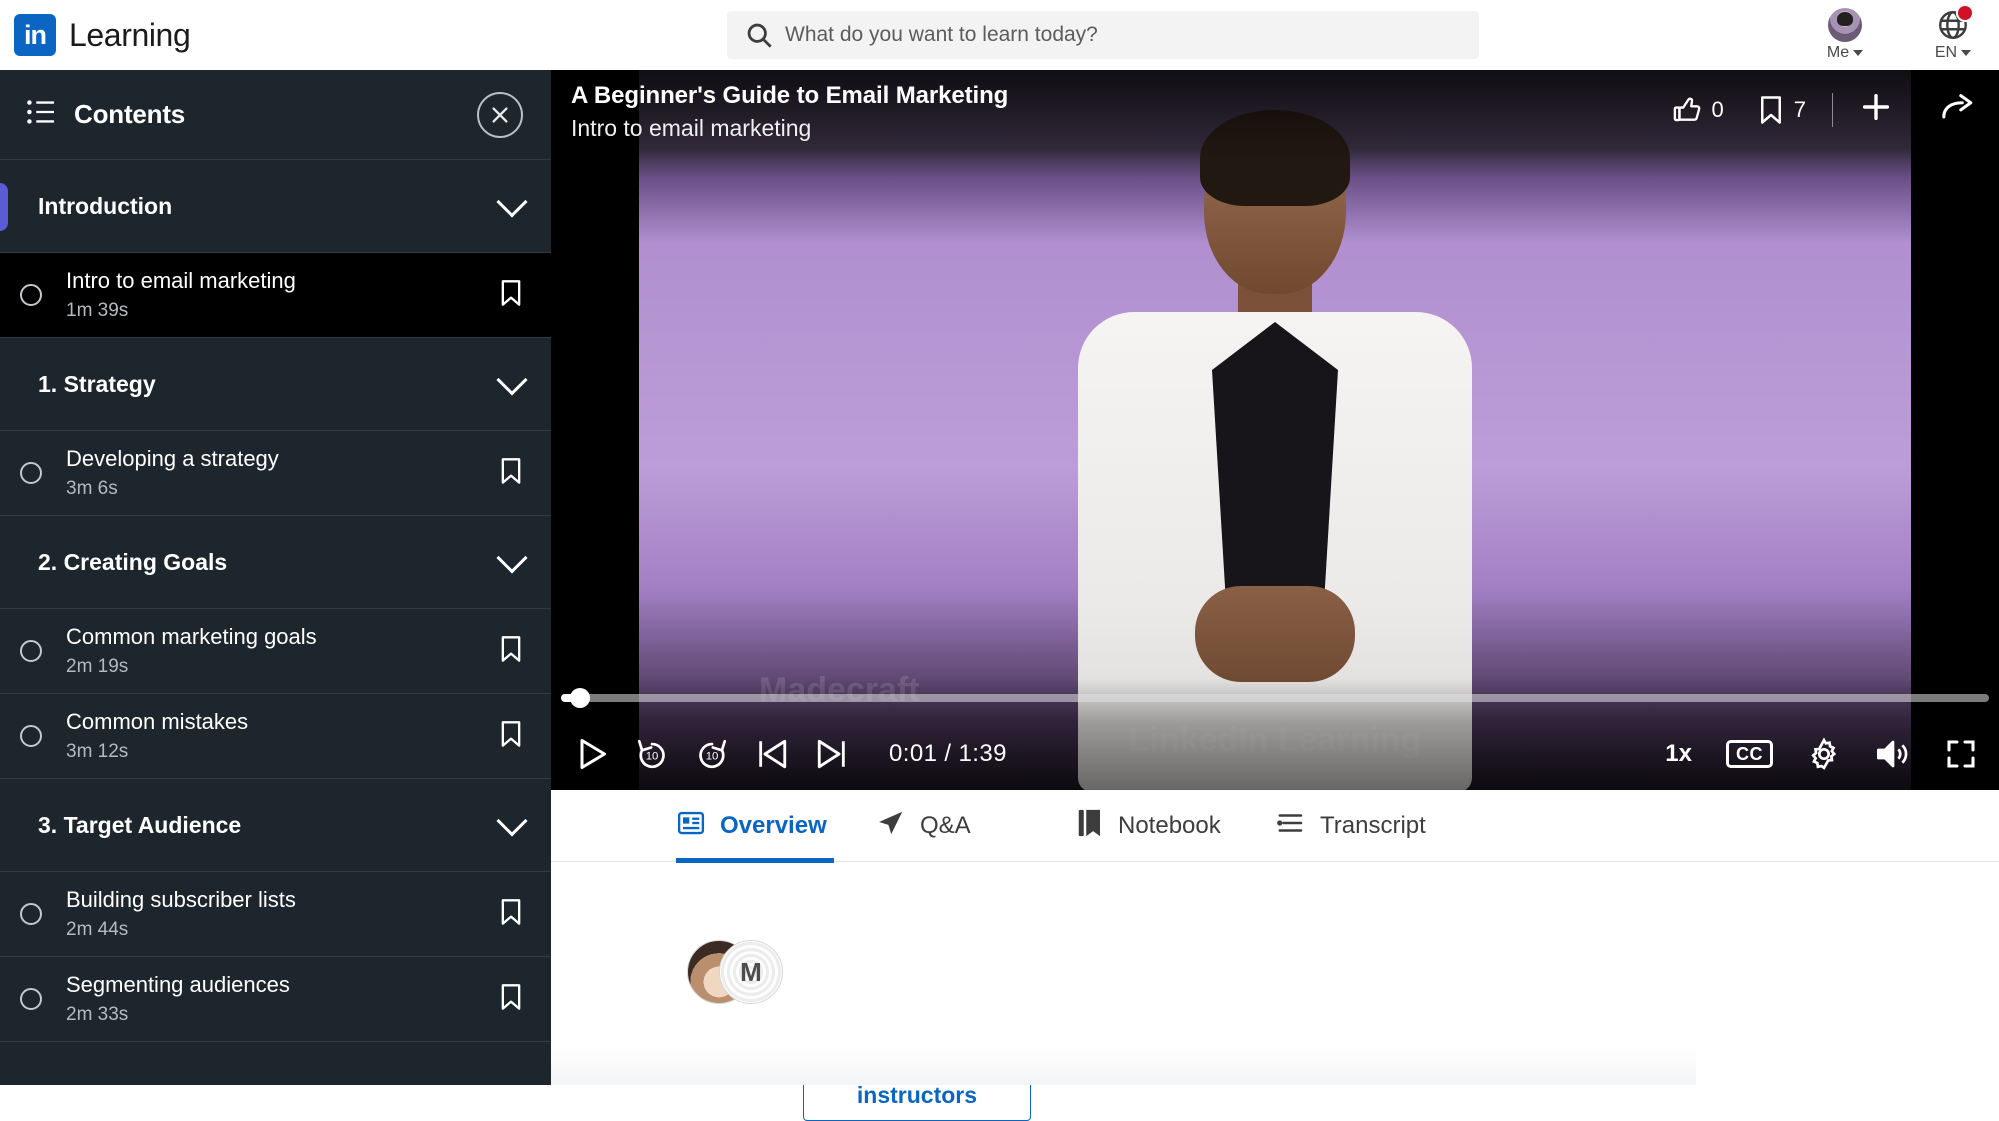  What do you see at coordinates (1845, 35) in the screenshot?
I see `nav-item-me: Me` at bounding box center [1845, 35].